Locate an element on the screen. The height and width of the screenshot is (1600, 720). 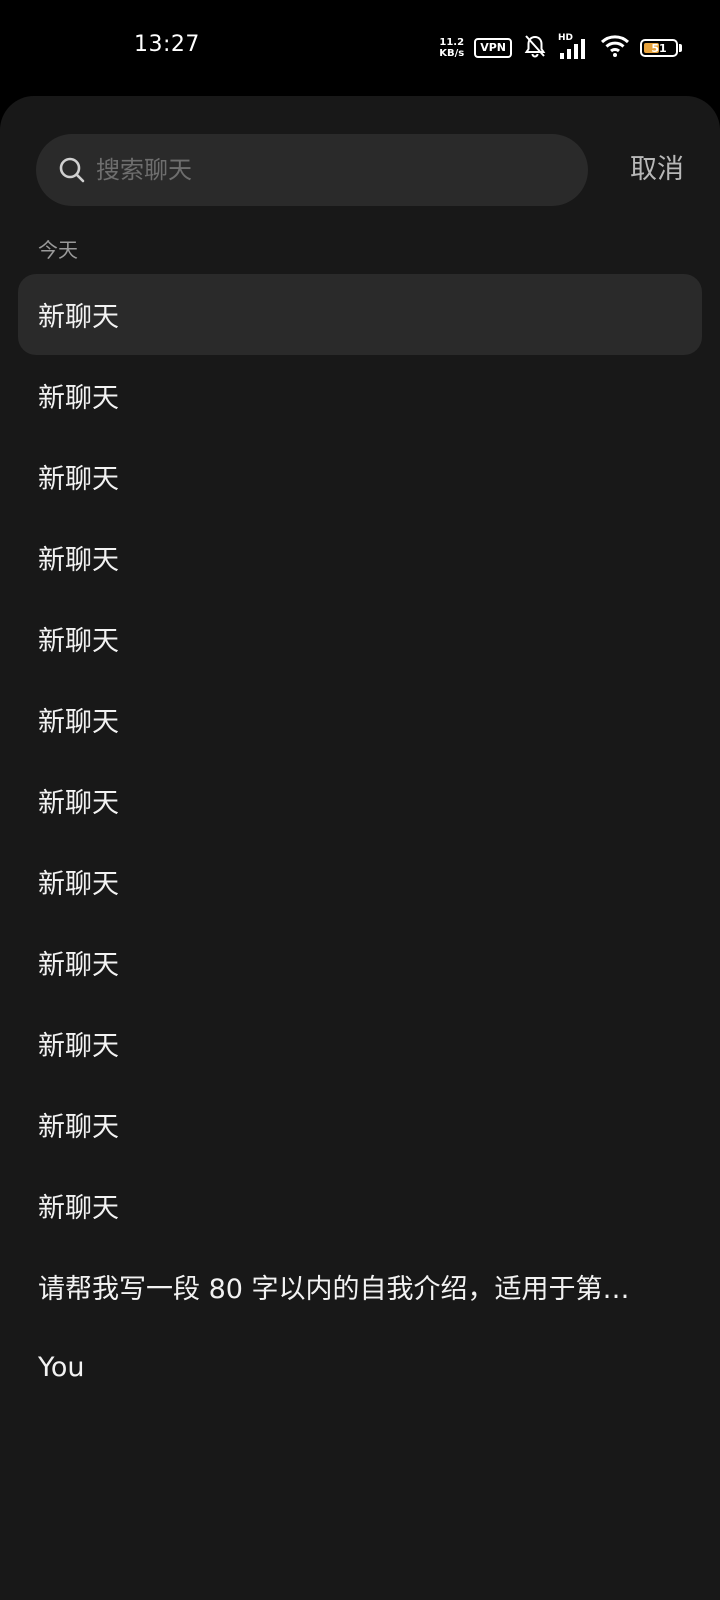
battery-body: 51 is located at coordinates (659, 48).